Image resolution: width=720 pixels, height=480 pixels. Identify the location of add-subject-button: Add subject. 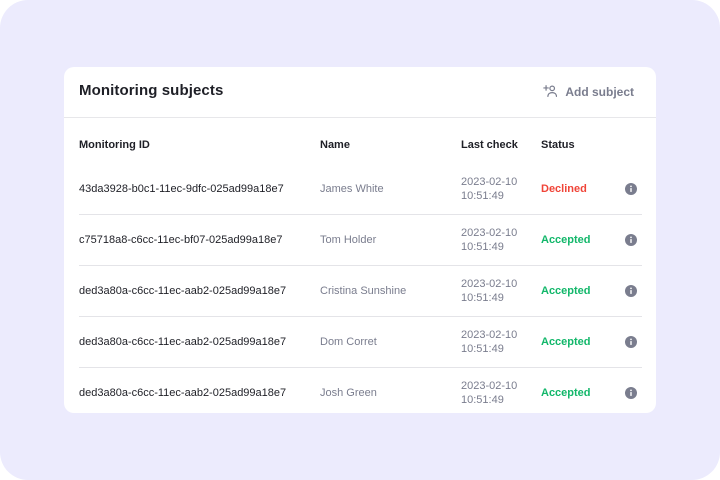
(588, 92).